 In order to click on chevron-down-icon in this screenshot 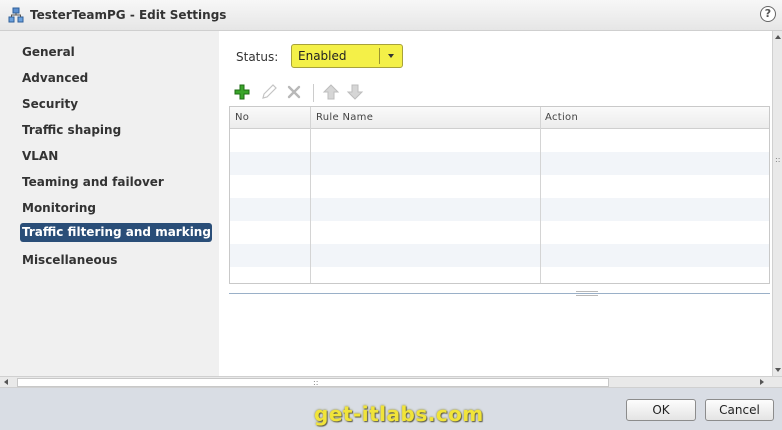, I will do `click(391, 56)`.